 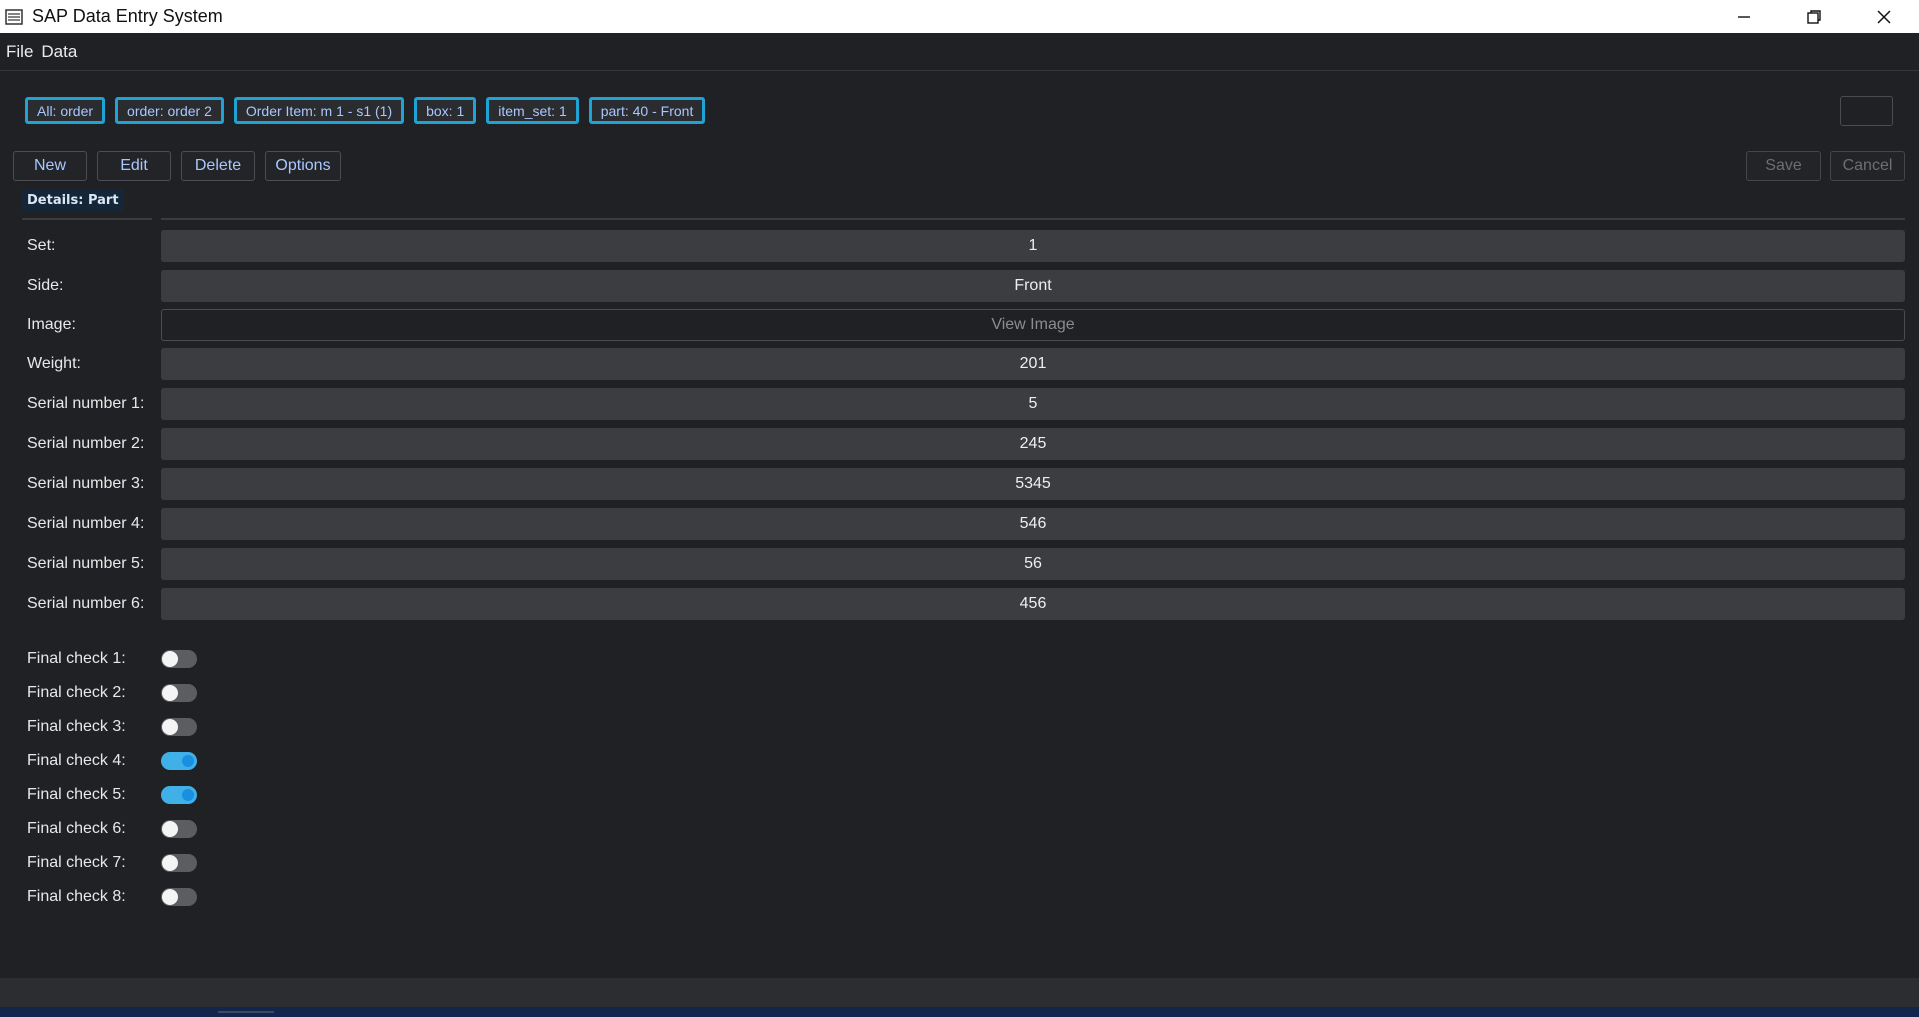 I want to click on app-icon, so click(x=14, y=17).